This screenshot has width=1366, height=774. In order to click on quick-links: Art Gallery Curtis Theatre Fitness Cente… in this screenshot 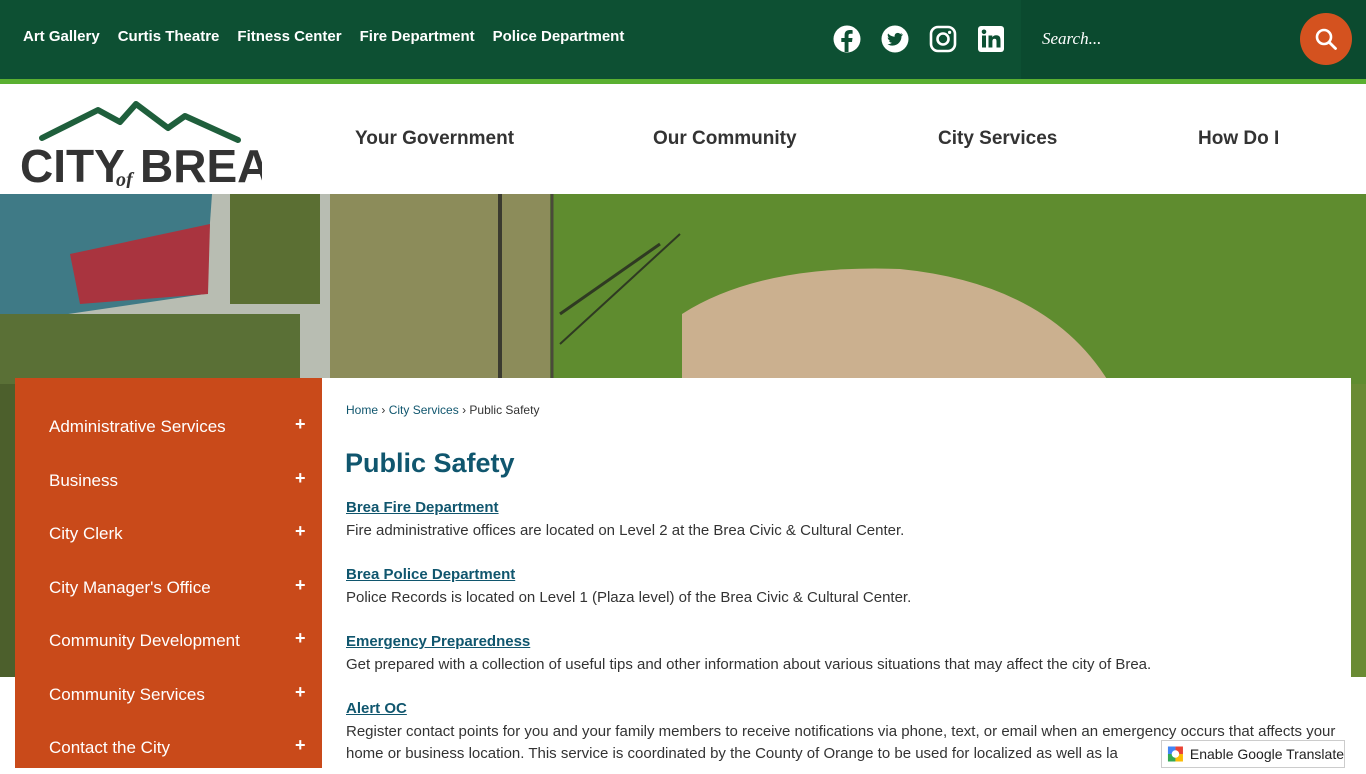, I will do `click(332, 36)`.